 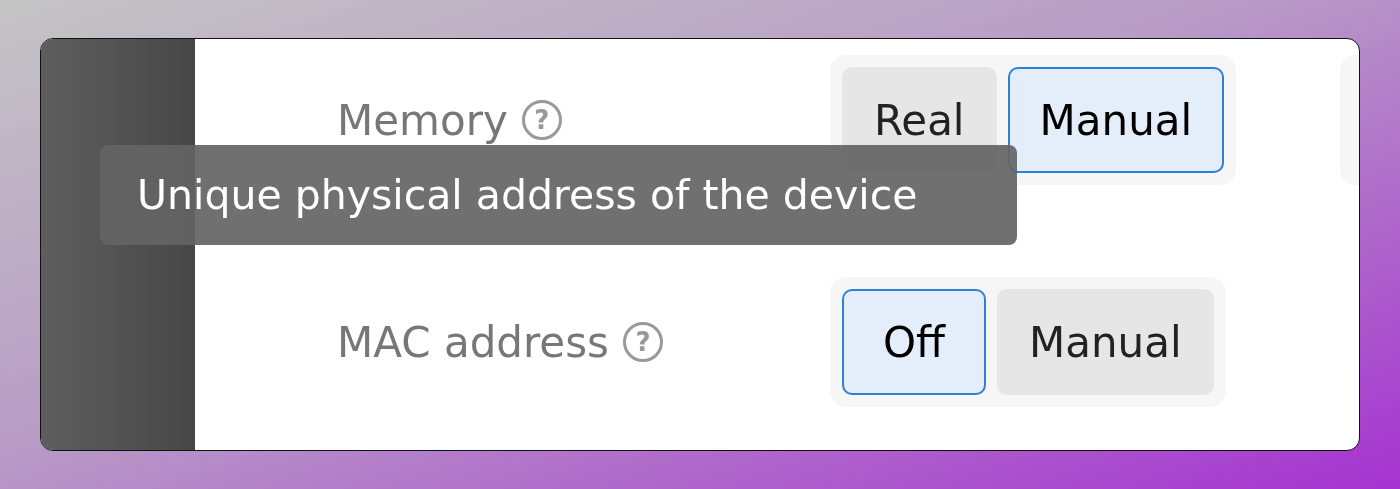 I want to click on setting-label: Memory, so click(x=422, y=120).